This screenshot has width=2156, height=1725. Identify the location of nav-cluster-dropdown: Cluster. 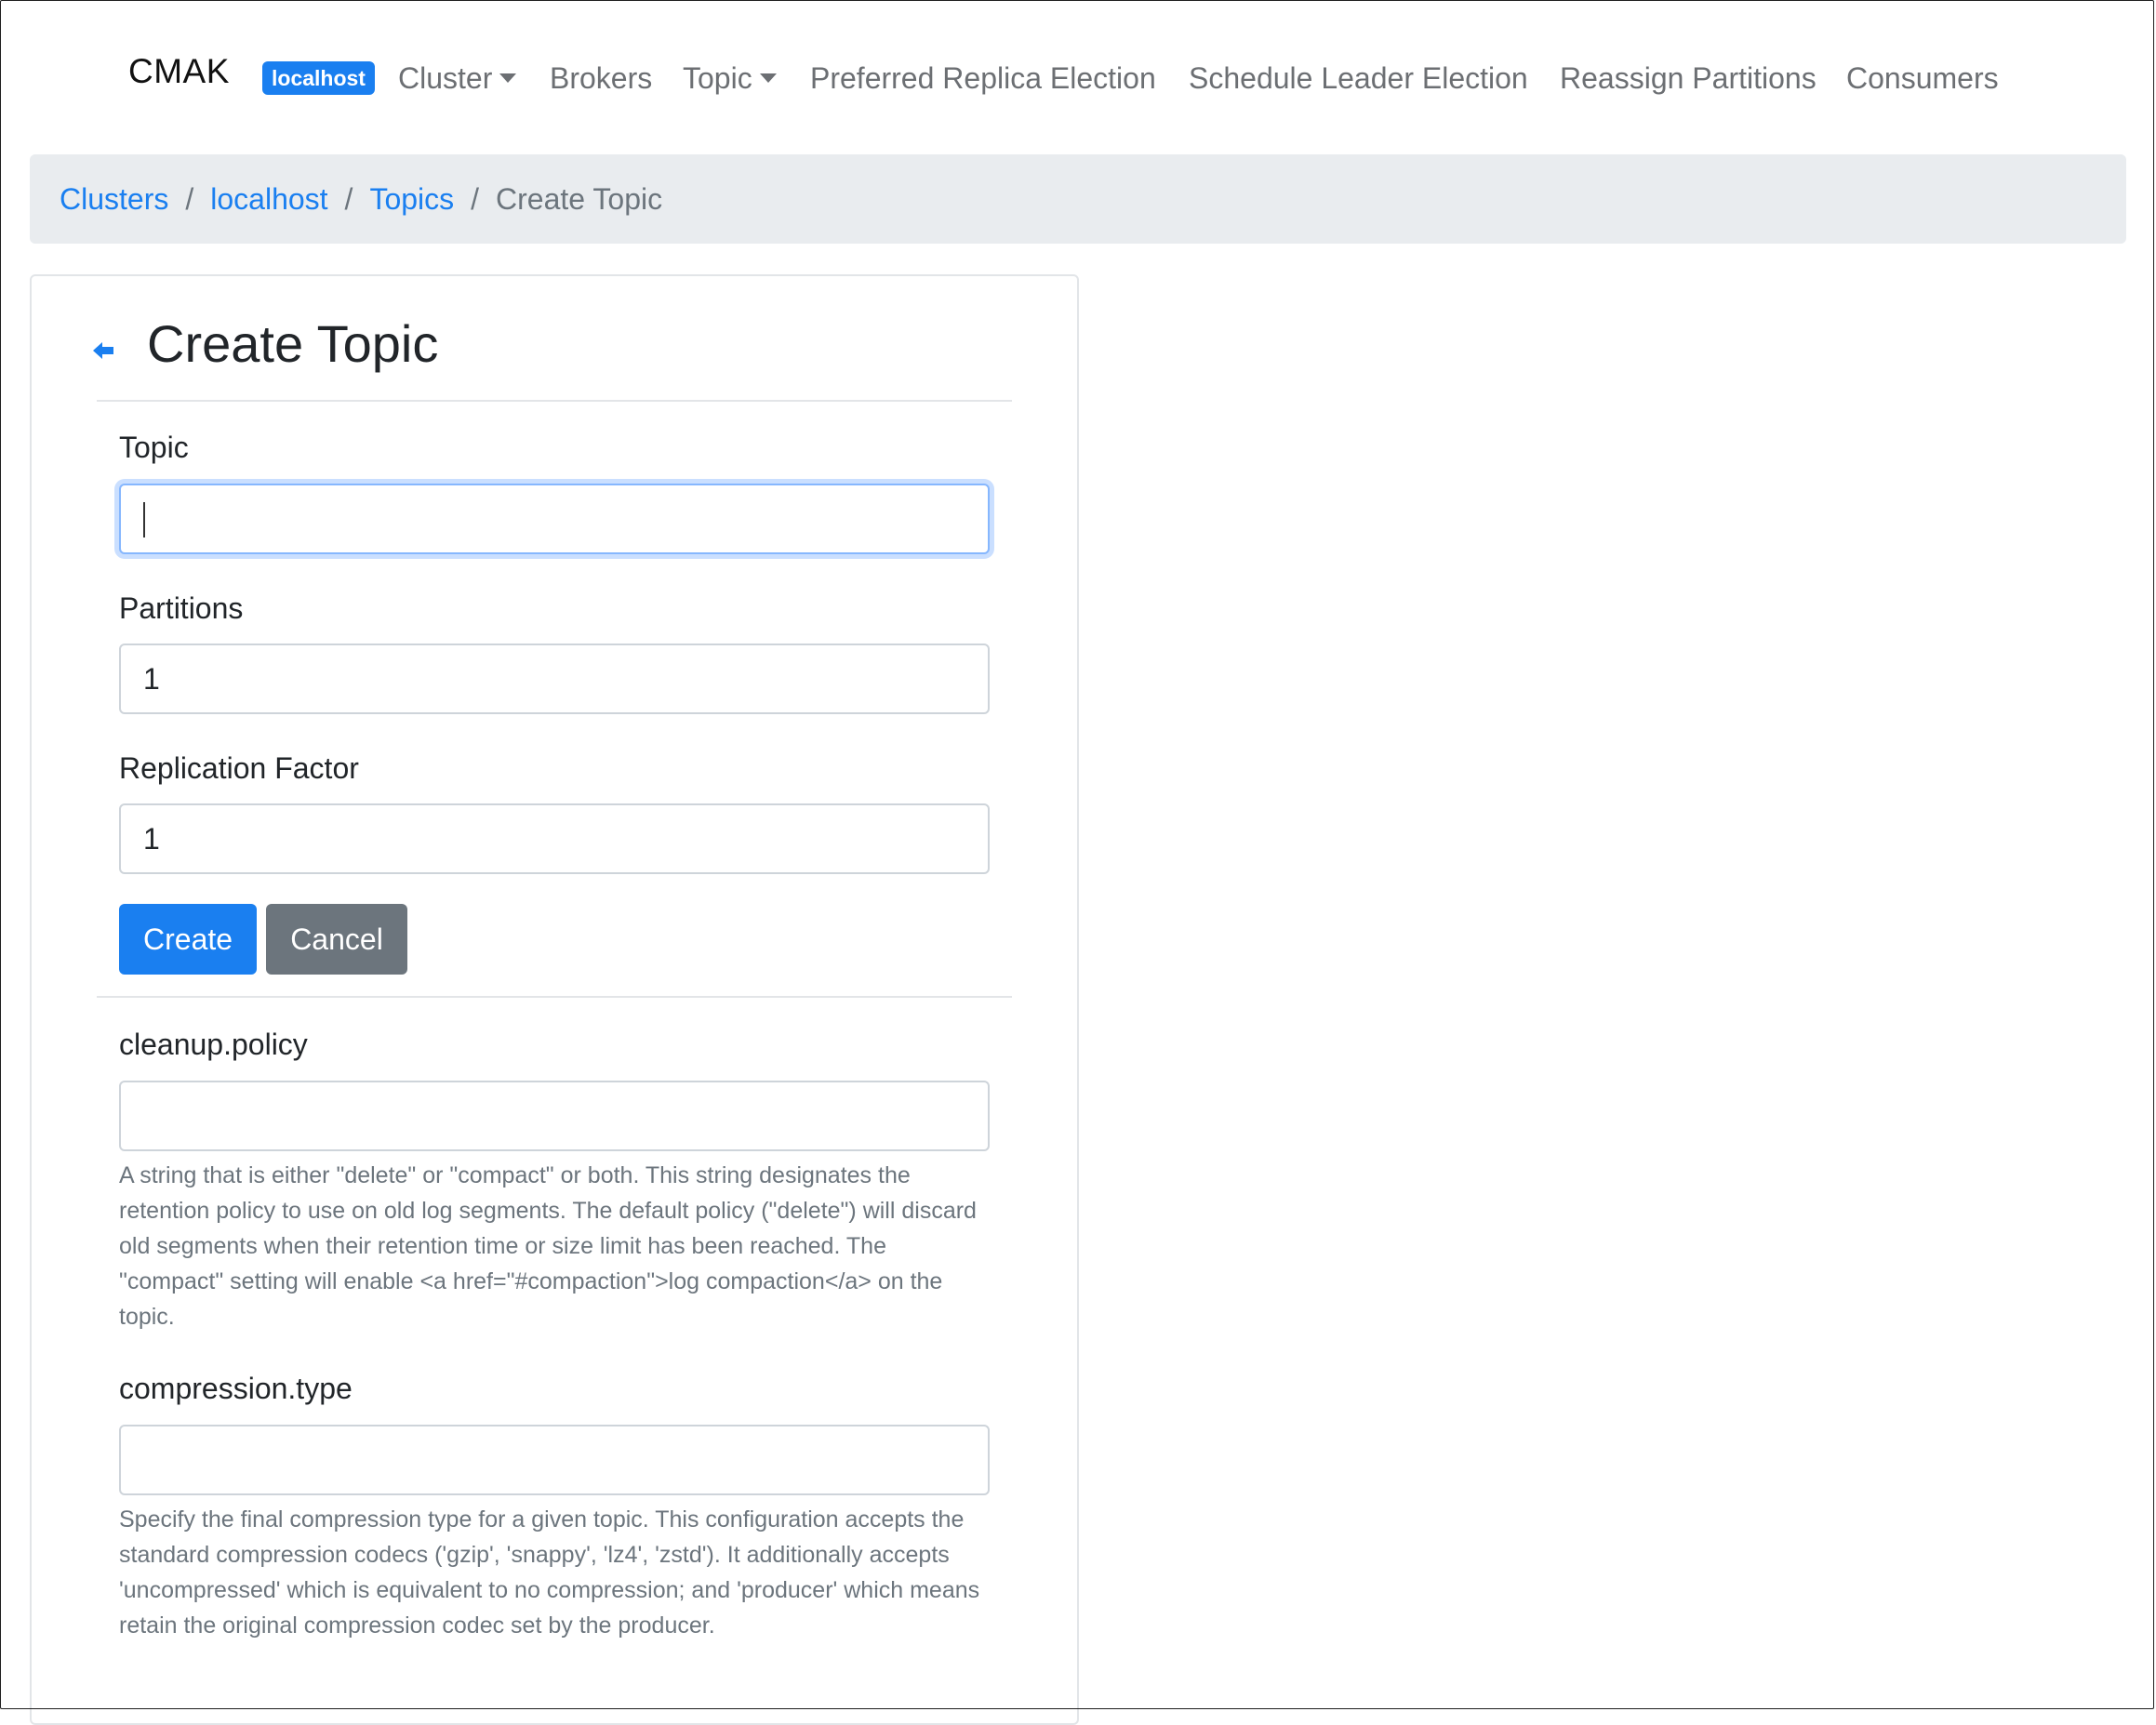
(457, 79).